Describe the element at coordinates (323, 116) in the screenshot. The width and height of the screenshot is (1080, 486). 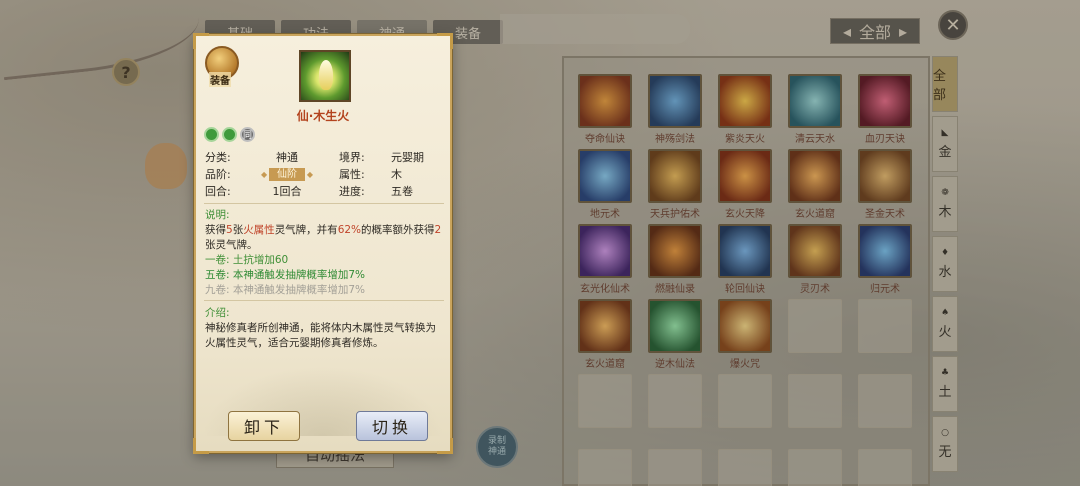
I see `skill-title: 仙·木生火` at that location.